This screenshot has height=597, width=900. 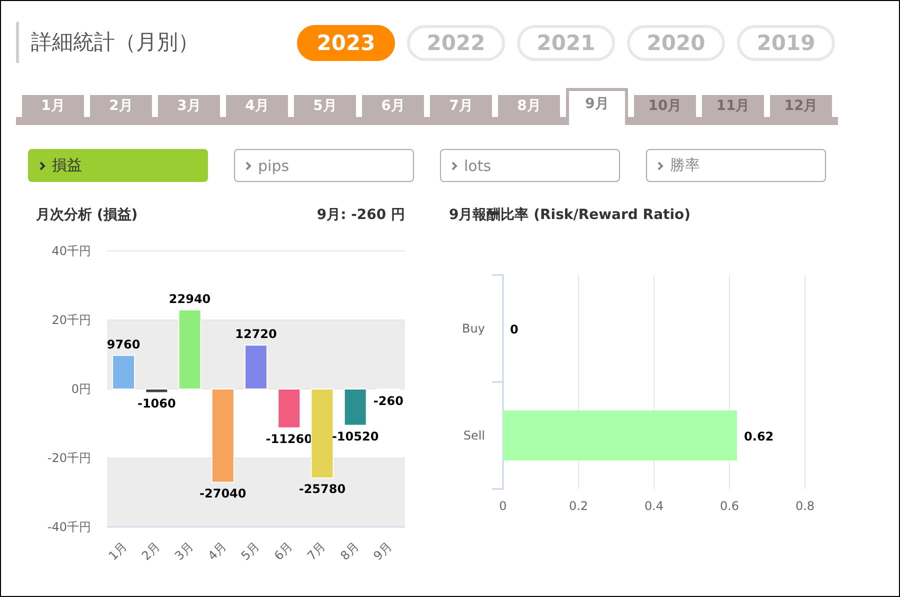 I want to click on axis-label: 0円, so click(x=81, y=389).